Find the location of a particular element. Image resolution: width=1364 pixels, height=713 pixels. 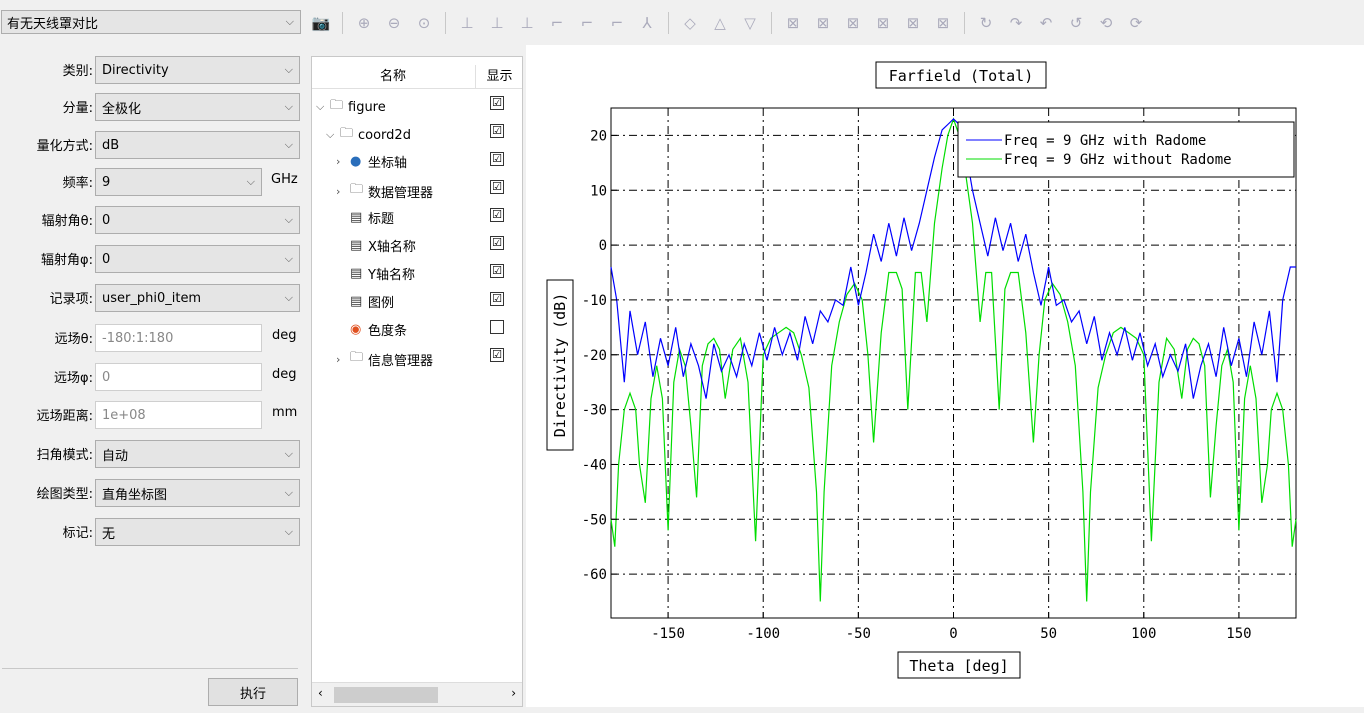

tree-item-label: X轴名称 is located at coordinates (392, 247).